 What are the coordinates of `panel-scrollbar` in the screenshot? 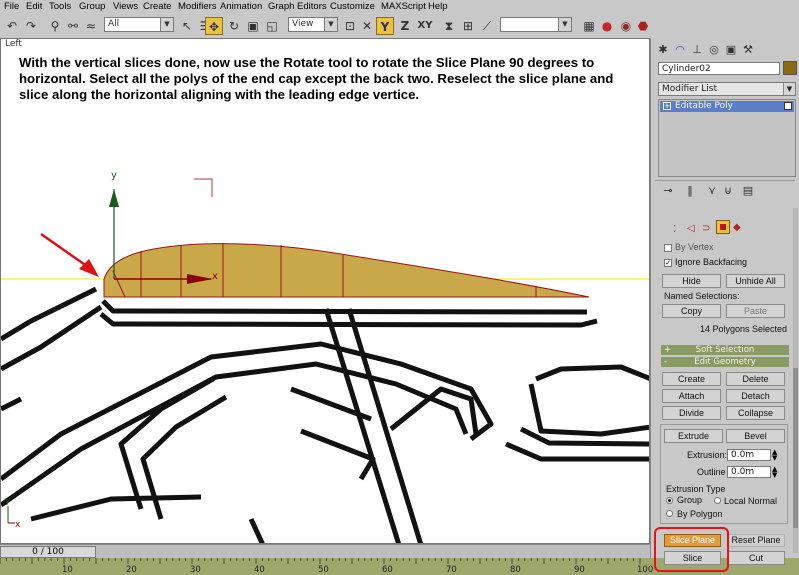 It's located at (795, 380).